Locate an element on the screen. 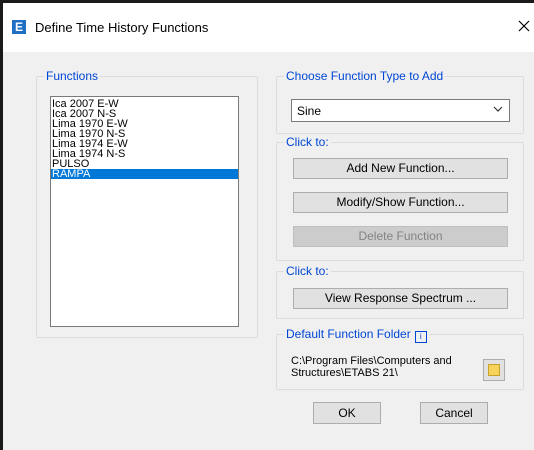  close-button is located at coordinates (526, 26).